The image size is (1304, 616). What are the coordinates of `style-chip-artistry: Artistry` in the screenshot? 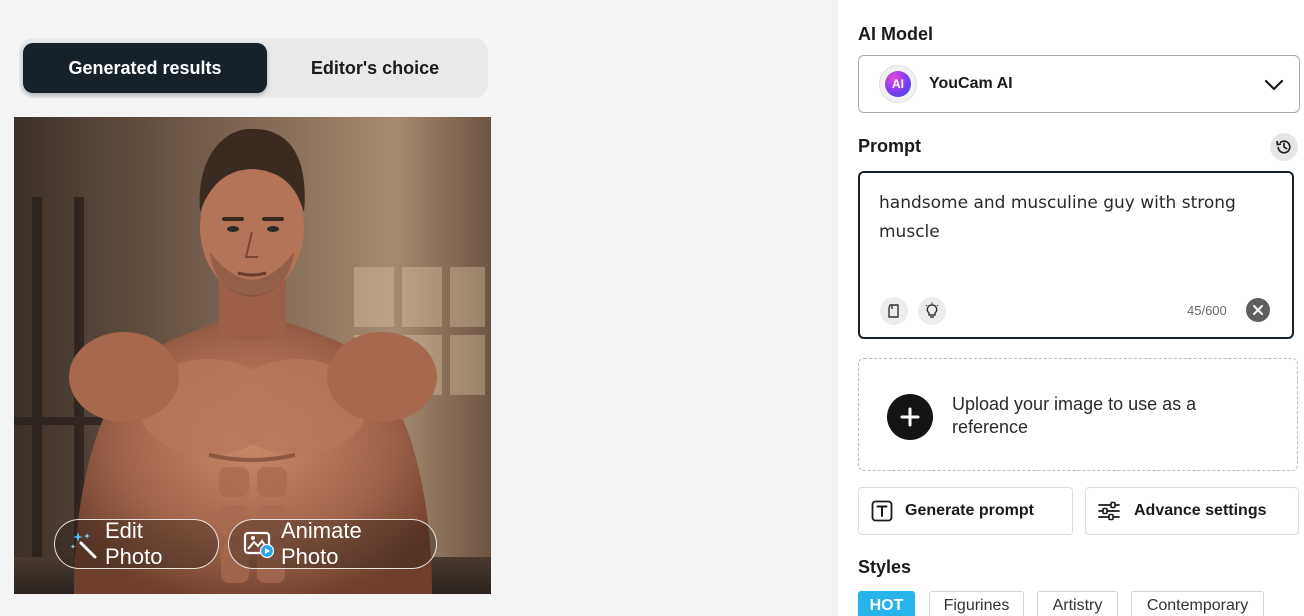 It's located at (1077, 603).